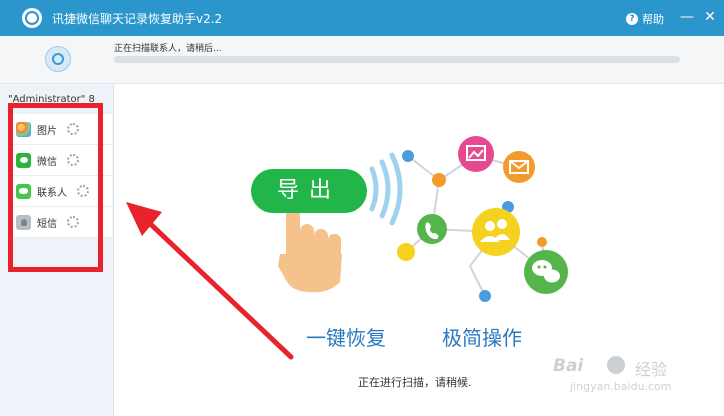  I want to click on baidu-paw-icon, so click(616, 365).